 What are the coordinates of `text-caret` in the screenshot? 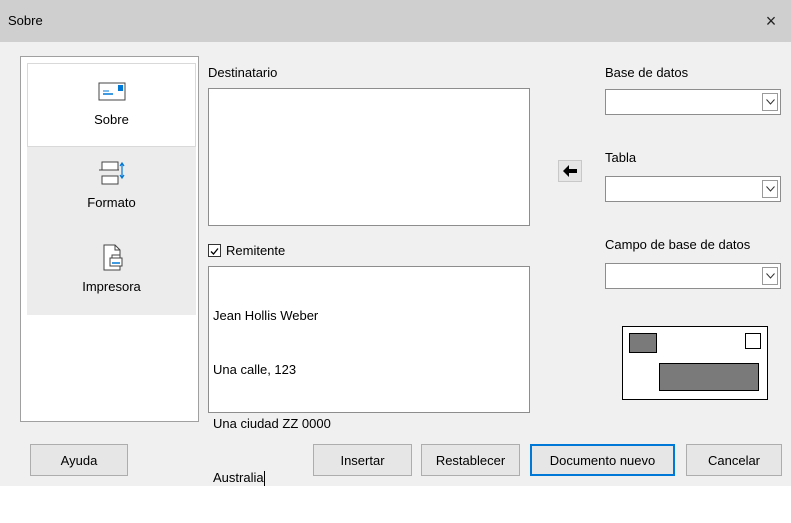 It's located at (264, 479).